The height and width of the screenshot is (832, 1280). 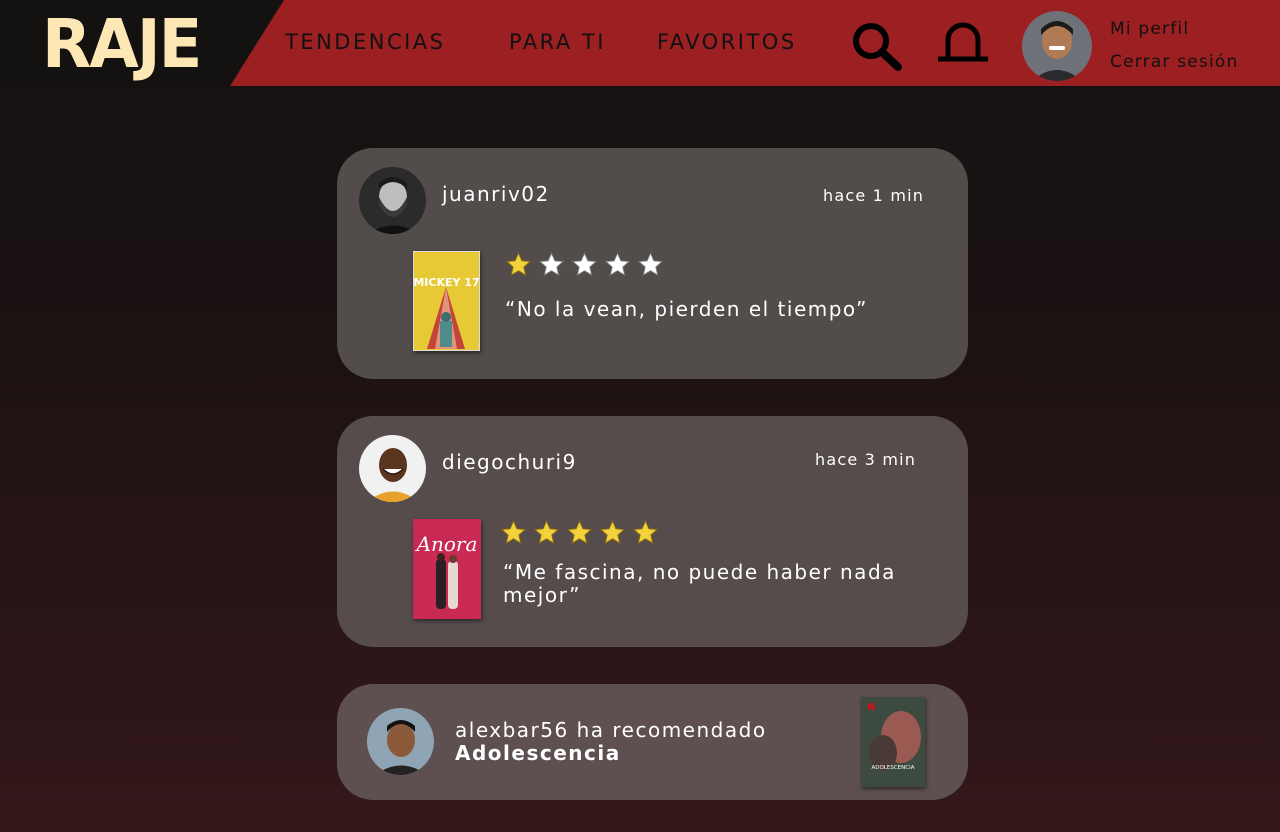 I want to click on recommended-title: Adolescencia, so click(x=538, y=753).